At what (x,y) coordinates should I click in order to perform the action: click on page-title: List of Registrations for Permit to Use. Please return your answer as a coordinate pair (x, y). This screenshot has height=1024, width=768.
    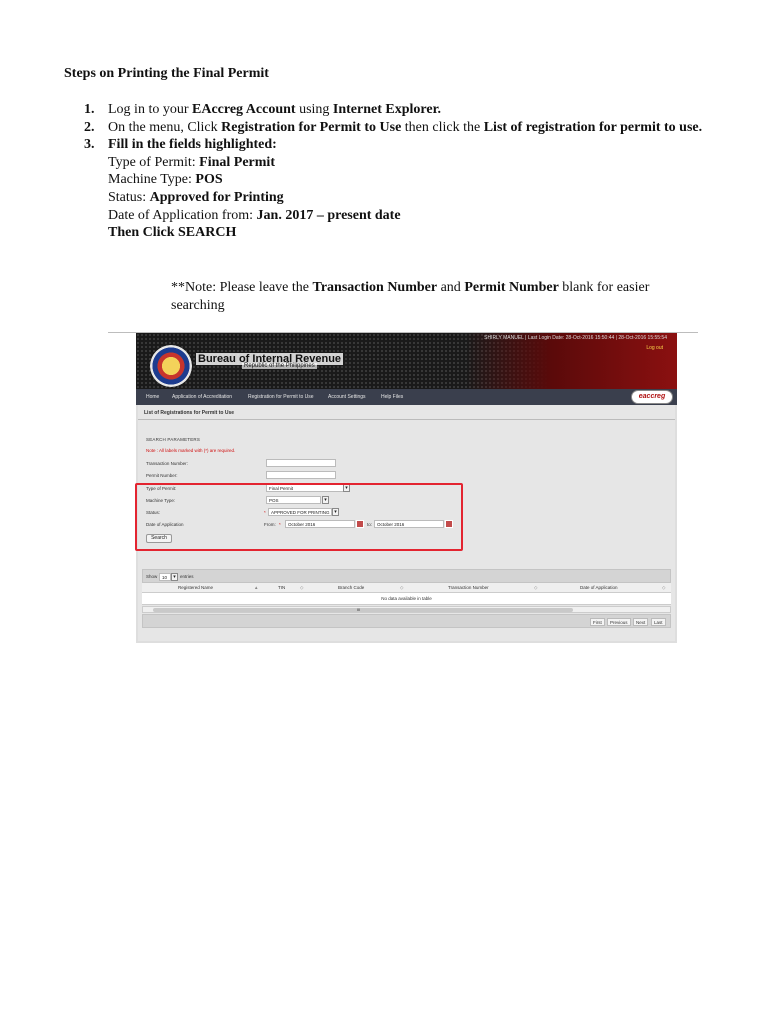
    Looking at the image, I should click on (189, 413).